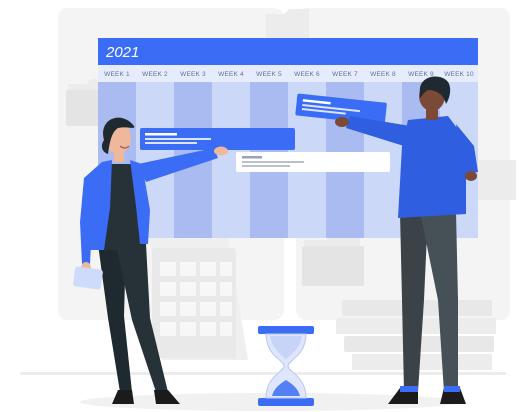  Describe the element at coordinates (383, 74) in the screenshot. I see `week-label: WEEK 8` at that location.